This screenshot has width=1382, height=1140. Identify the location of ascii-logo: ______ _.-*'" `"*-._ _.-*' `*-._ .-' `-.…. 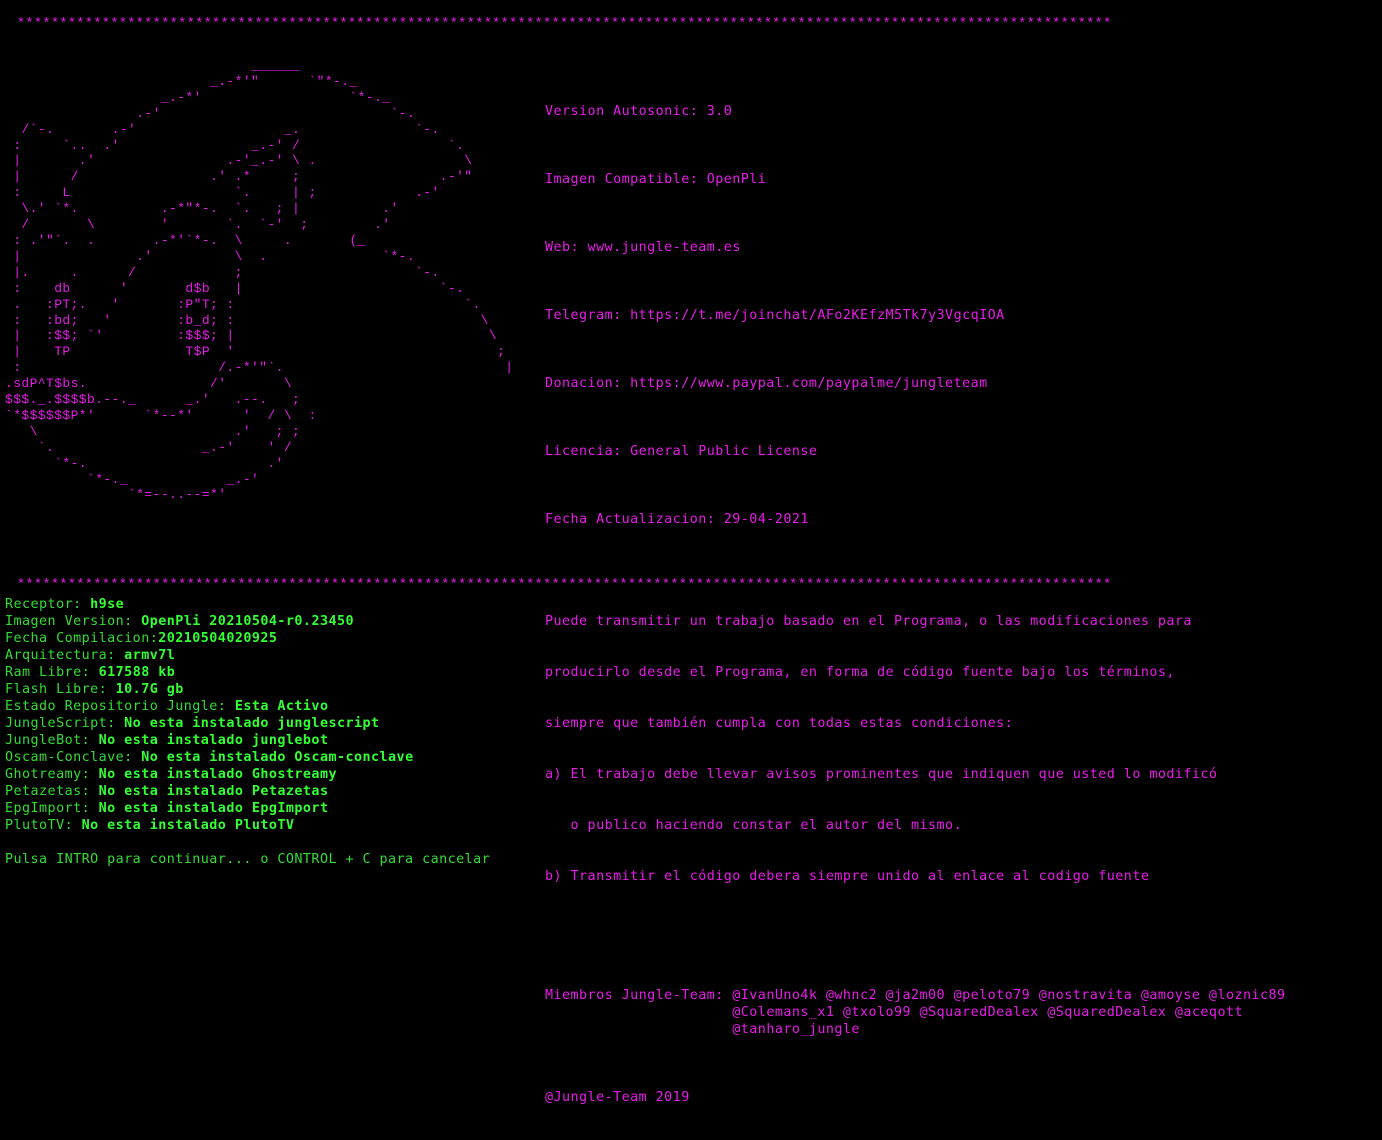
(259, 280).